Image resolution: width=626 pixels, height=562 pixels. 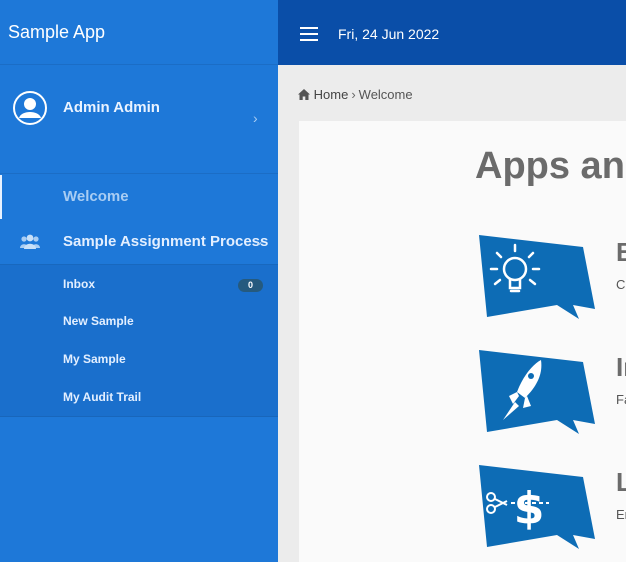 I want to click on user-avatar-icon, so click(x=30, y=108).